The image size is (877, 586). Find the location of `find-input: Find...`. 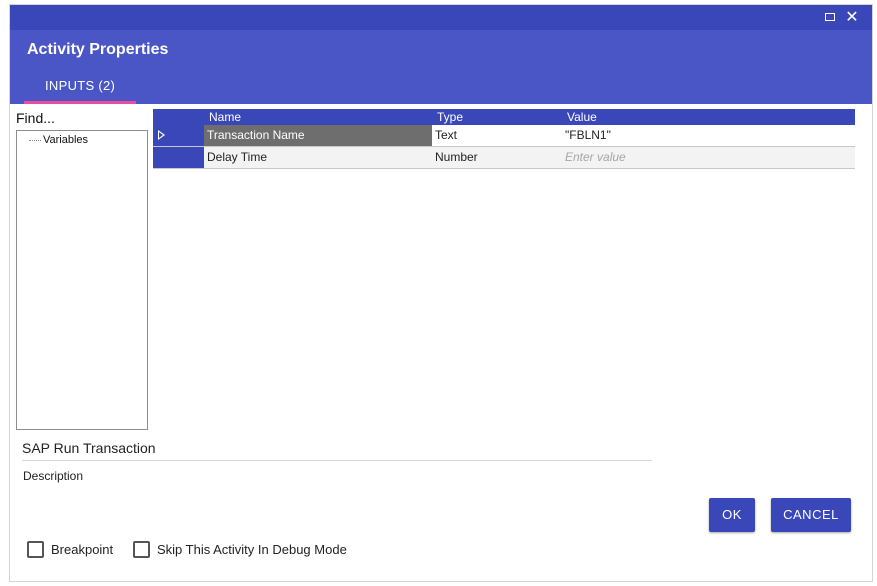

find-input: Find... is located at coordinates (35, 118).